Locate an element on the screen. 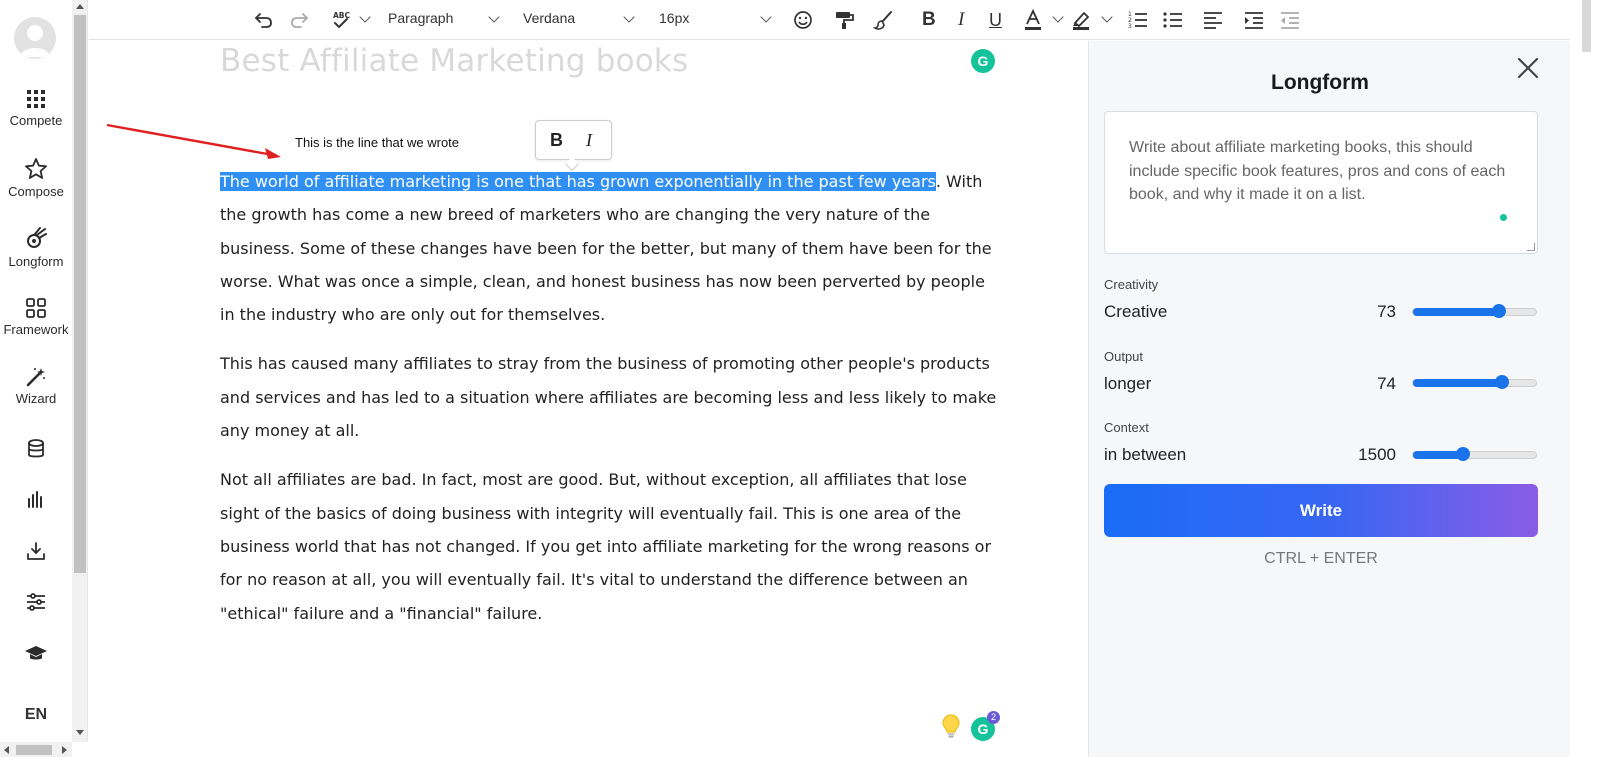 The image size is (1599, 757). star-icon is located at coordinates (36, 168).